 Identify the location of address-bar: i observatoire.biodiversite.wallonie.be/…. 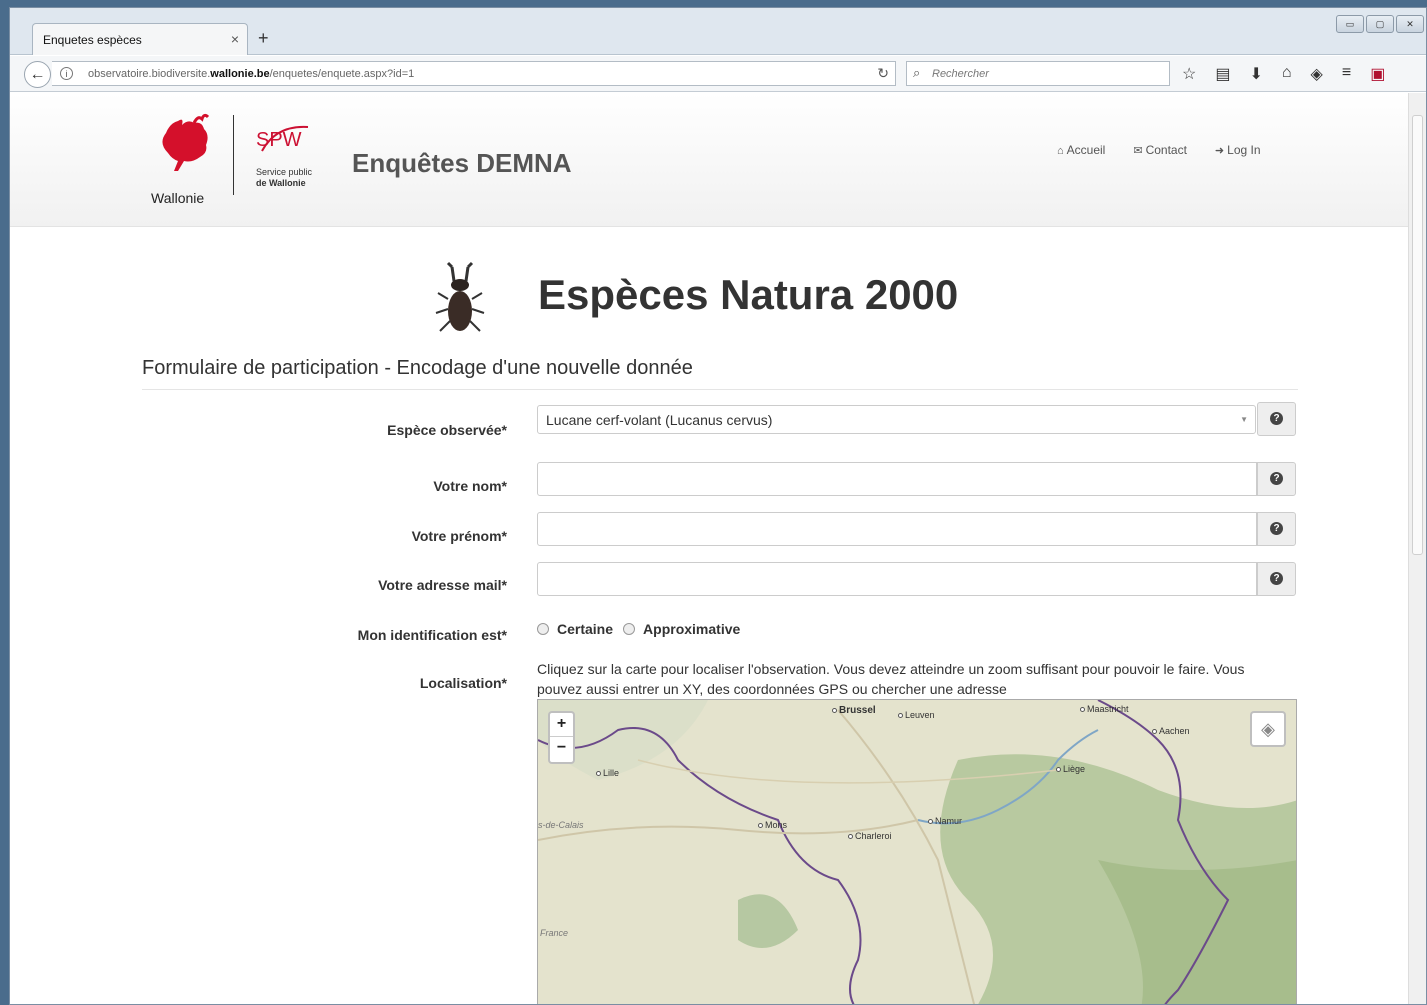
(474, 73).